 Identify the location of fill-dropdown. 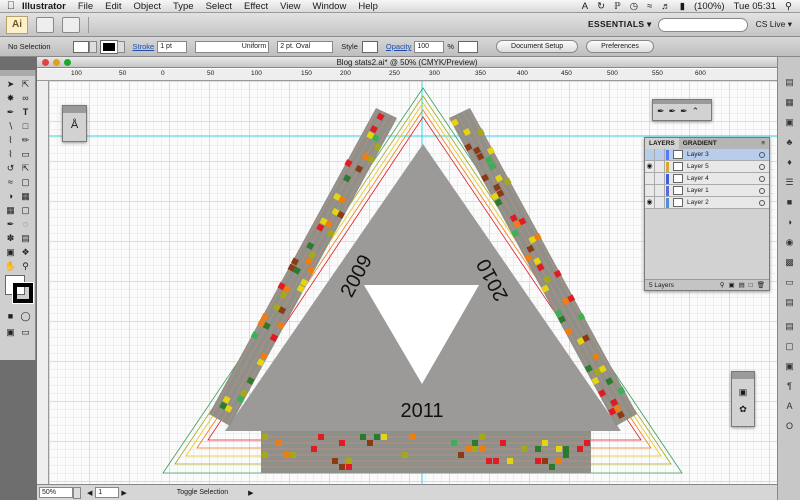
(92, 46).